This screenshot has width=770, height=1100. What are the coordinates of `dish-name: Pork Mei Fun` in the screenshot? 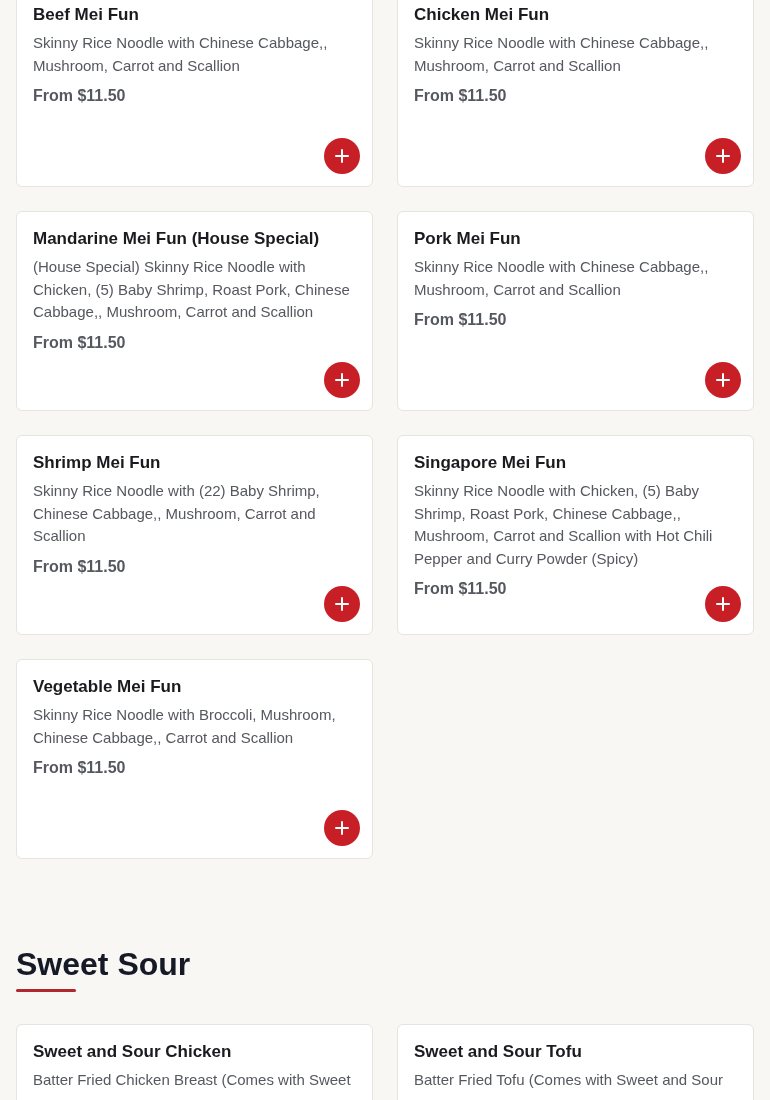 It's located at (468, 239).